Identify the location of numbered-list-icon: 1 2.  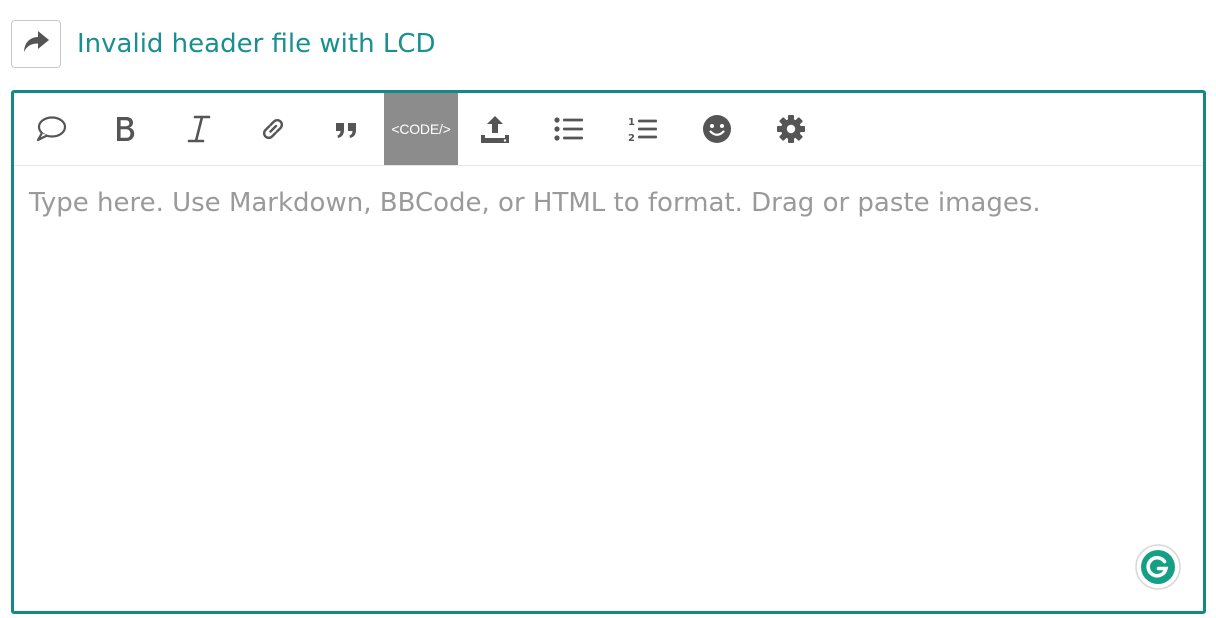
(643, 129).